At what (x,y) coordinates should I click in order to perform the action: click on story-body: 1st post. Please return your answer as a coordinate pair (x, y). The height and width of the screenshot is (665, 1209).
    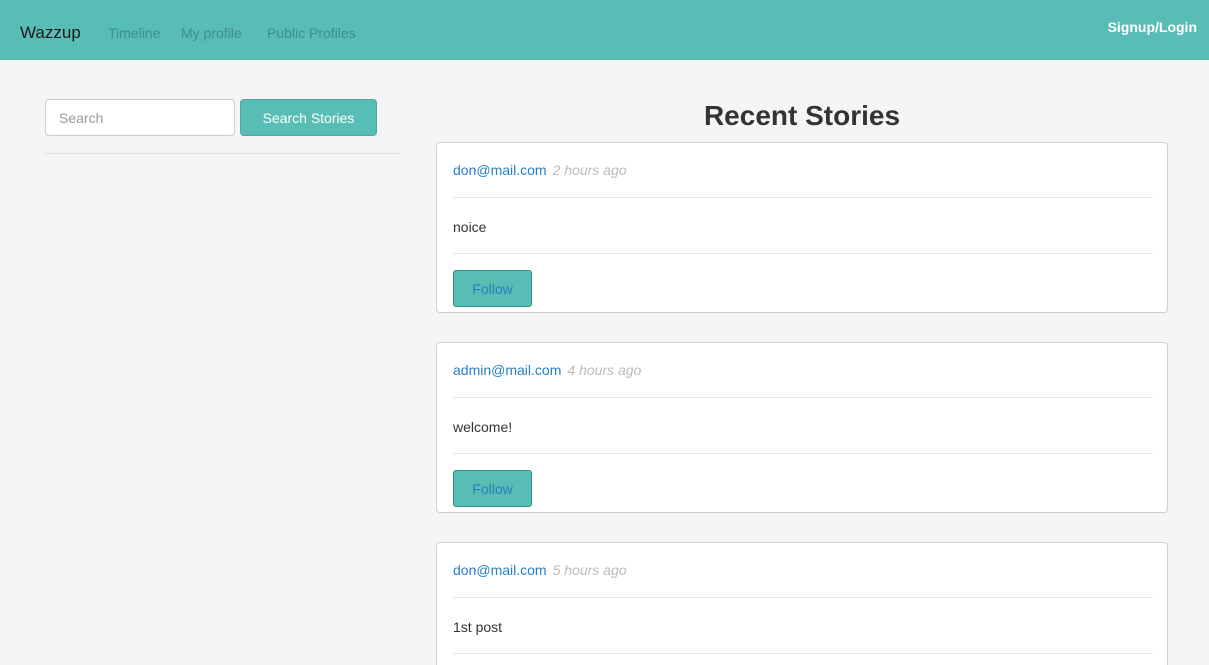
    Looking at the image, I should click on (478, 627).